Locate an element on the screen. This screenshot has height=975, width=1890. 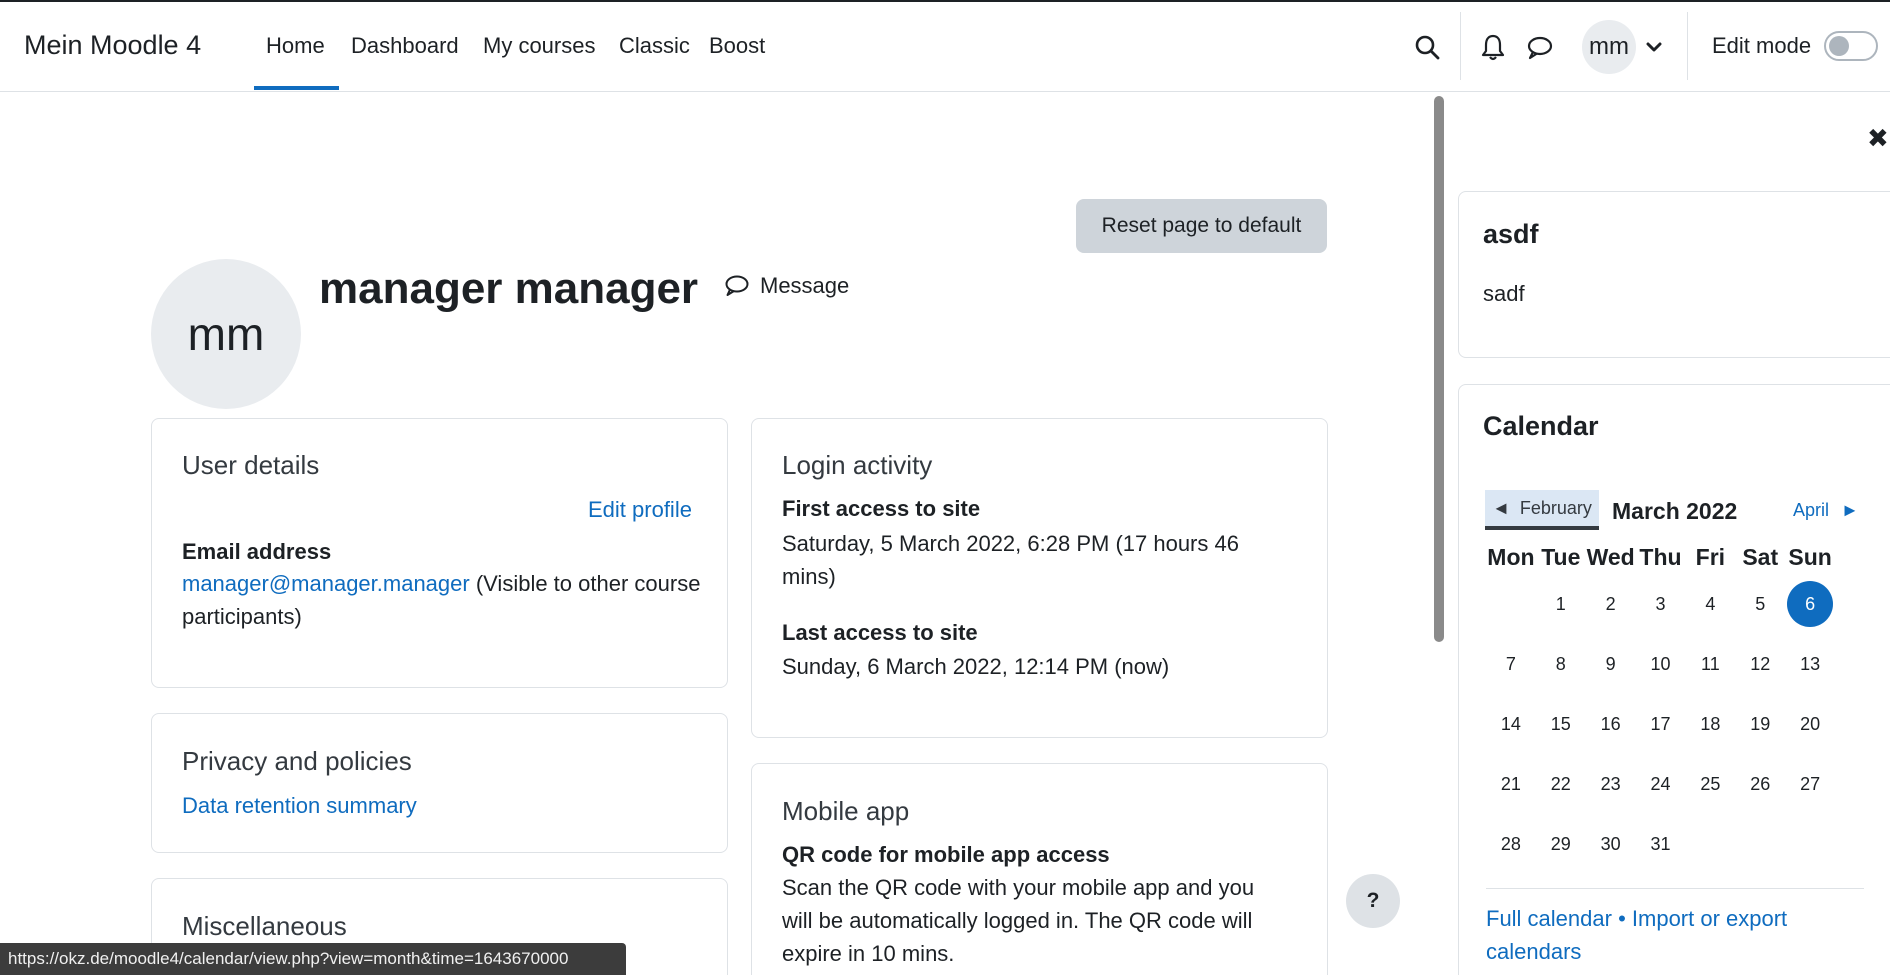
calendar-day-number: 7 is located at coordinates (1510, 663).